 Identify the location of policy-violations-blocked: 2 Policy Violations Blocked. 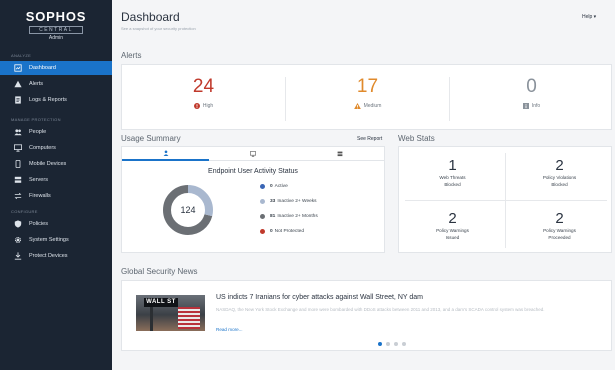
(559, 172).